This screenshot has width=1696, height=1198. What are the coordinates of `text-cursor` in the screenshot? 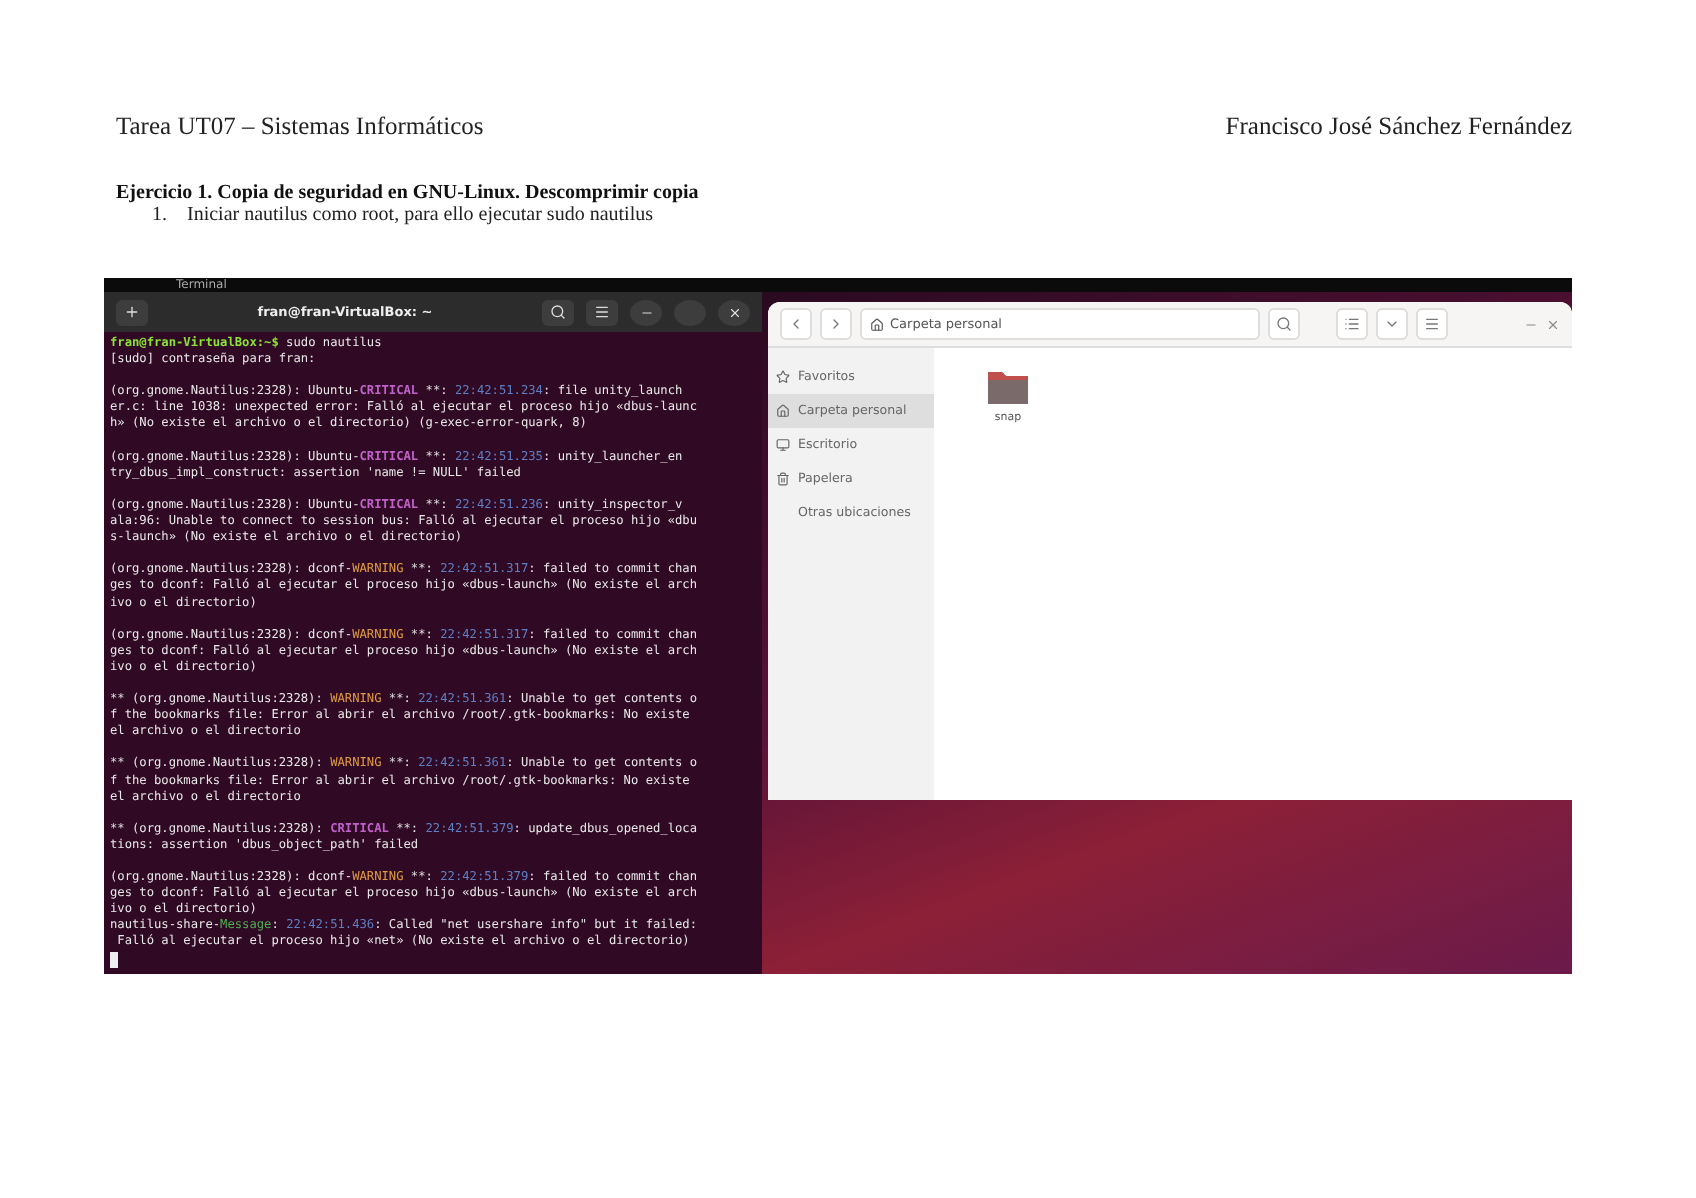 It's located at (114, 959).